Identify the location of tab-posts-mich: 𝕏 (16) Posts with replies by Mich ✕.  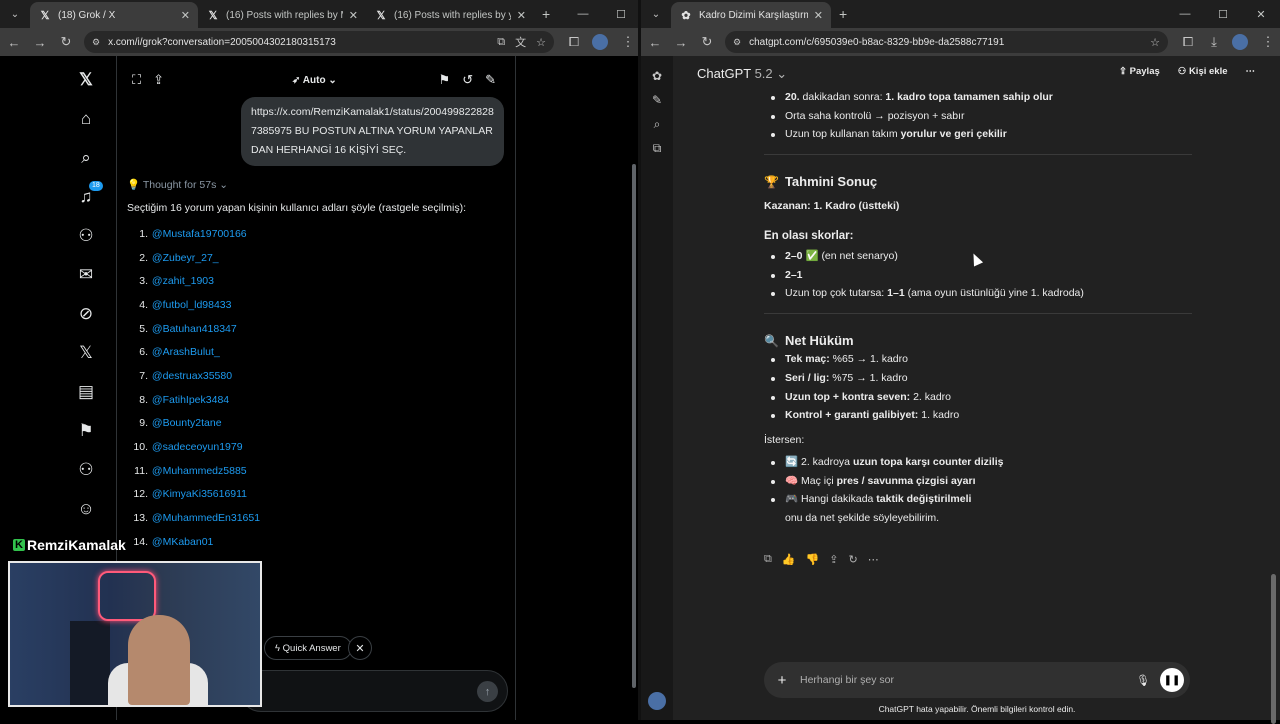
(282, 15).